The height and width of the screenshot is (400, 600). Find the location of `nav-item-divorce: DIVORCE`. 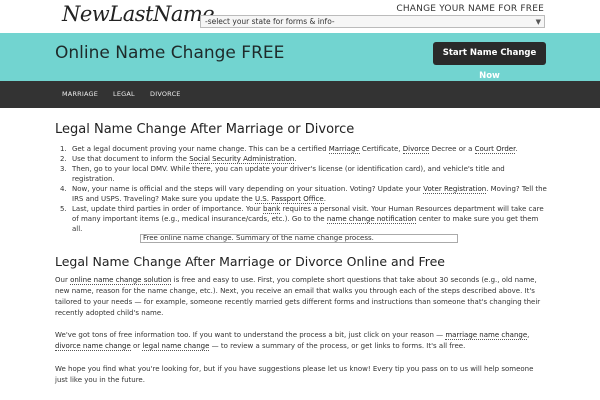

nav-item-divorce: DIVORCE is located at coordinates (165, 94).